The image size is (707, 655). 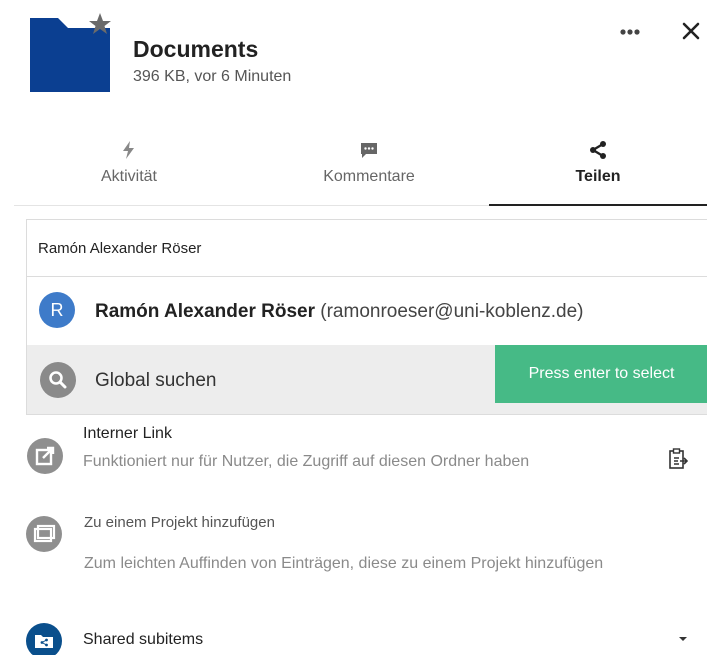 What do you see at coordinates (598, 176) in the screenshot?
I see `tab-share-label: Teilen` at bounding box center [598, 176].